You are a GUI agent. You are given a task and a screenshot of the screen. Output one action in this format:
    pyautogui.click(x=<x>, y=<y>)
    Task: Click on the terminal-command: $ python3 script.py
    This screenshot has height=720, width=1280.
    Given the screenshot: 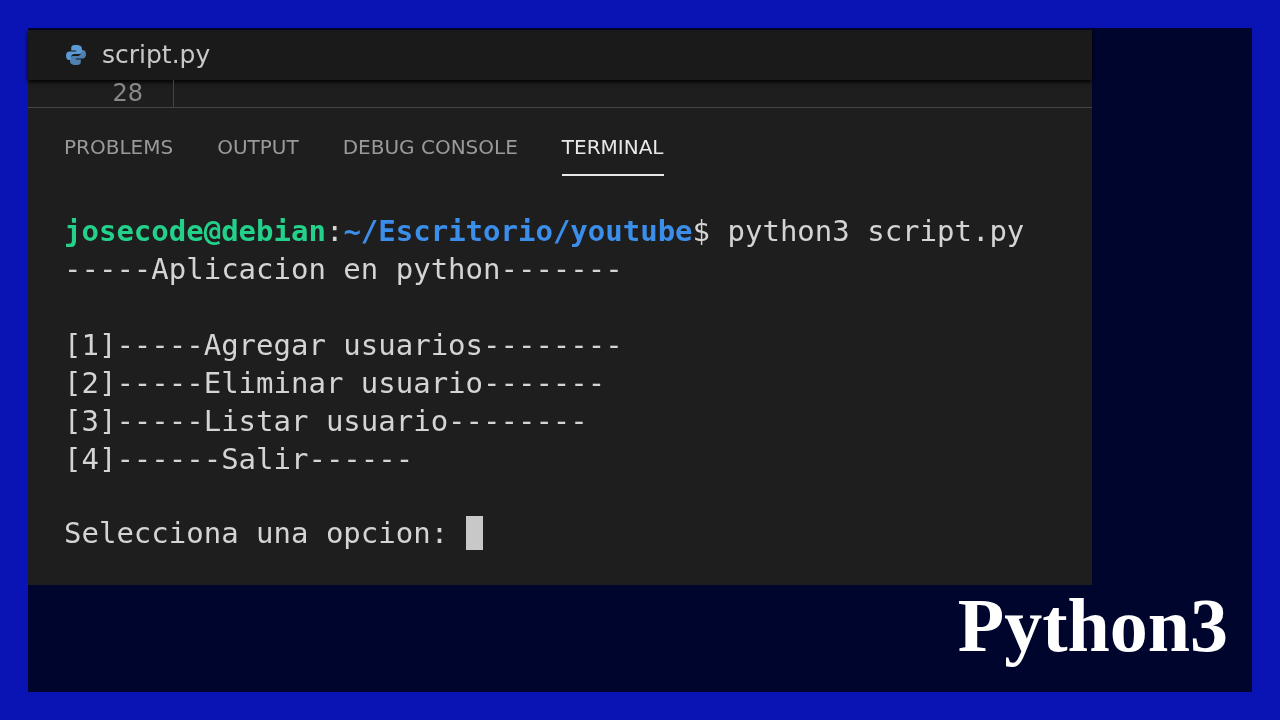 What is the action you would take?
    pyautogui.click(x=858, y=231)
    